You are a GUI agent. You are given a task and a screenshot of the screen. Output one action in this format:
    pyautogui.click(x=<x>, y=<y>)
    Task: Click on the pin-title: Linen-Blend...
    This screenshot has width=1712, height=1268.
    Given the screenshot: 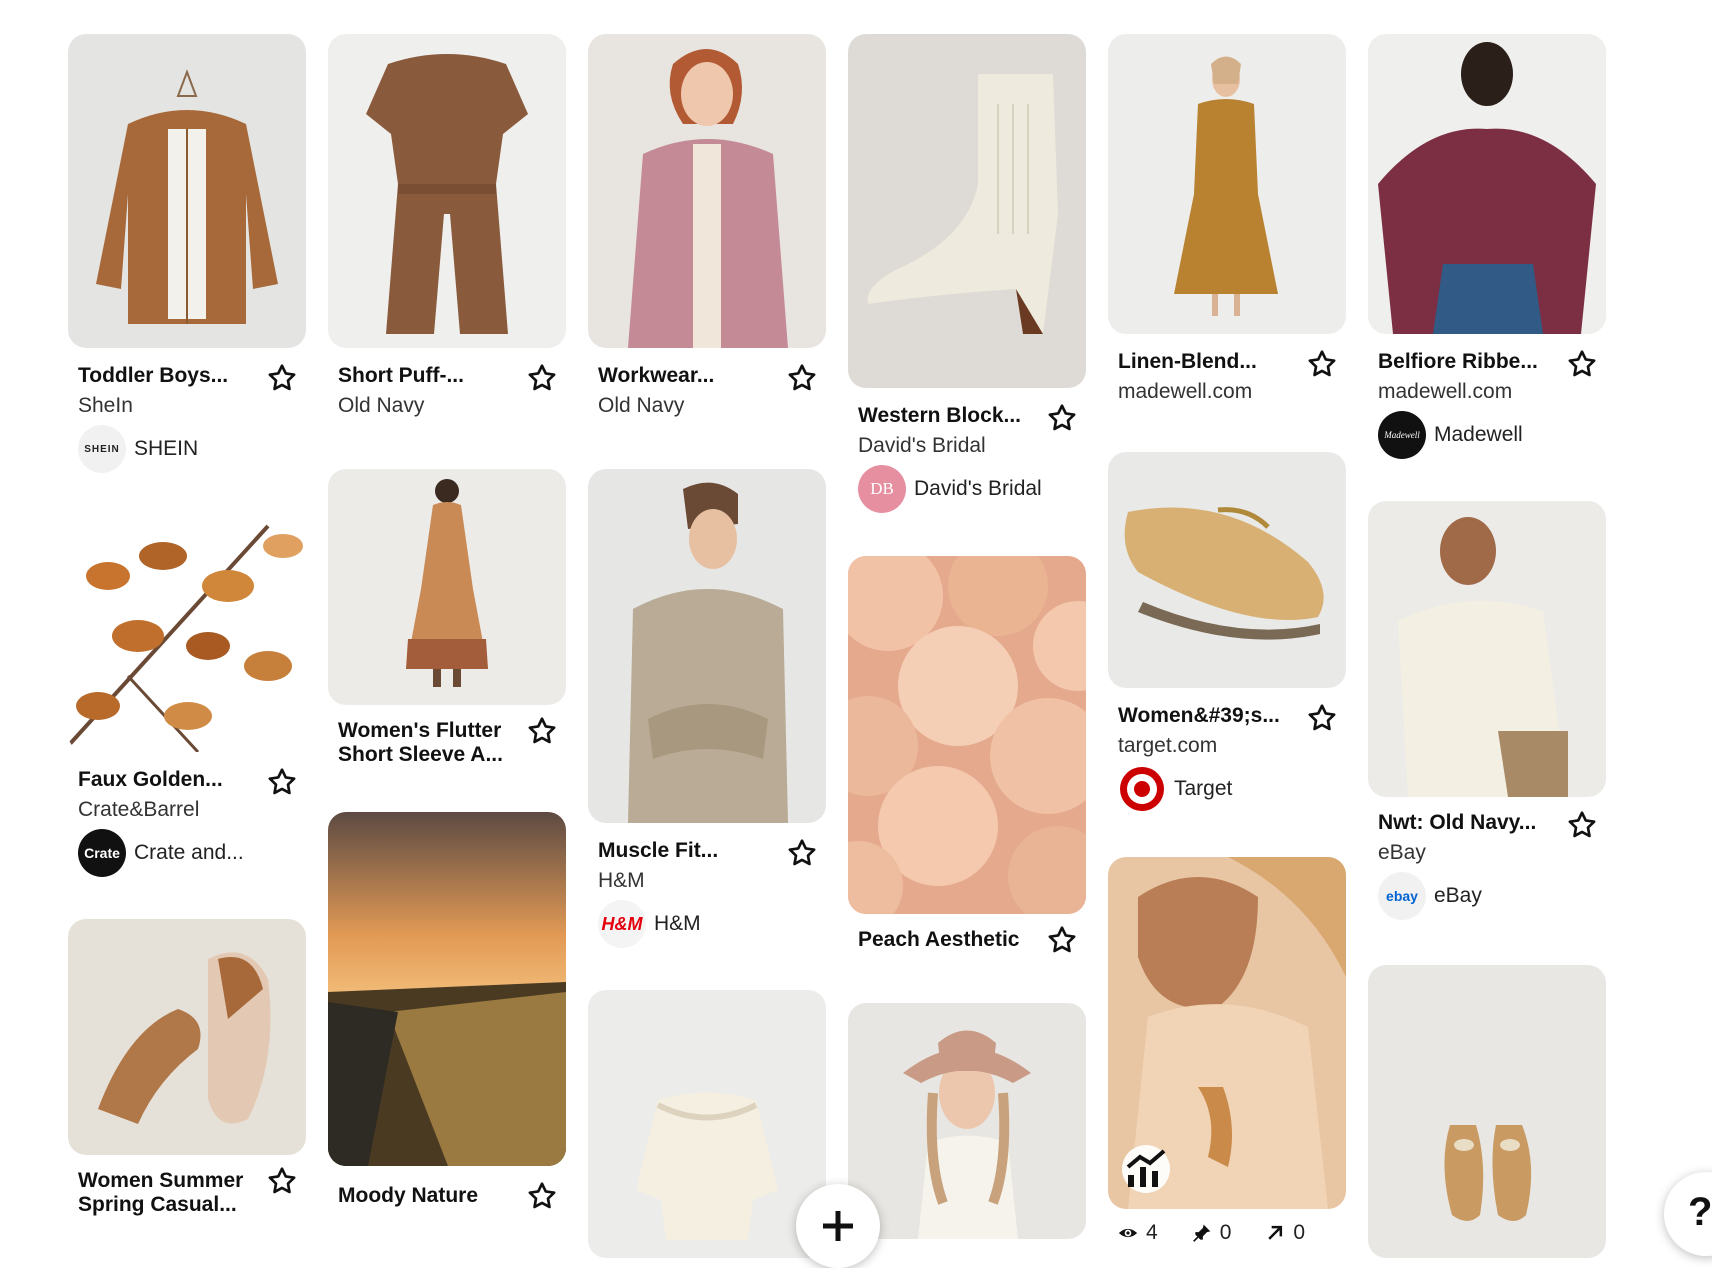 What is the action you would take?
    pyautogui.click(x=1208, y=362)
    